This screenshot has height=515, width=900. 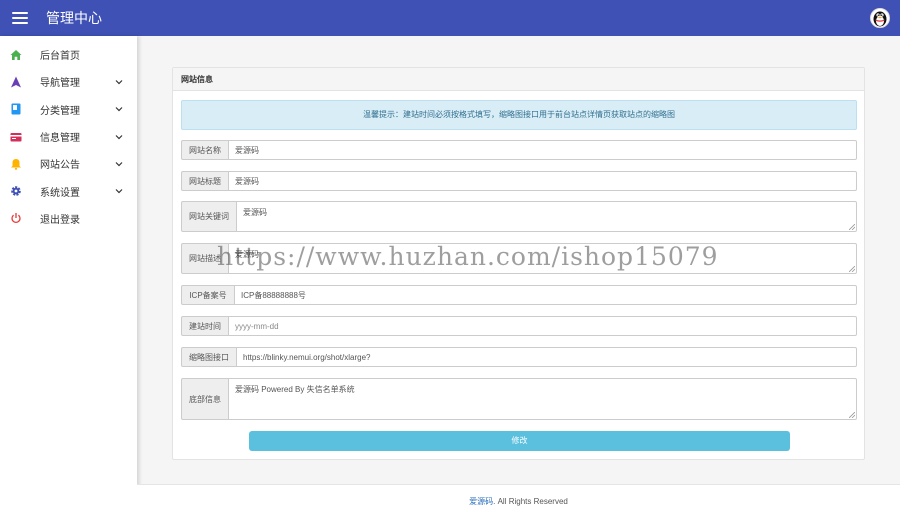 What do you see at coordinates (450, 18) in the screenshot?
I see `top-bar: 管理中心` at bounding box center [450, 18].